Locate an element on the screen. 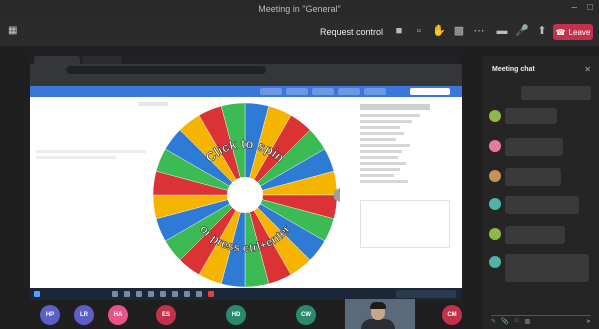 The height and width of the screenshot is (329, 599). format-icon: ✎ is located at coordinates (493, 322).